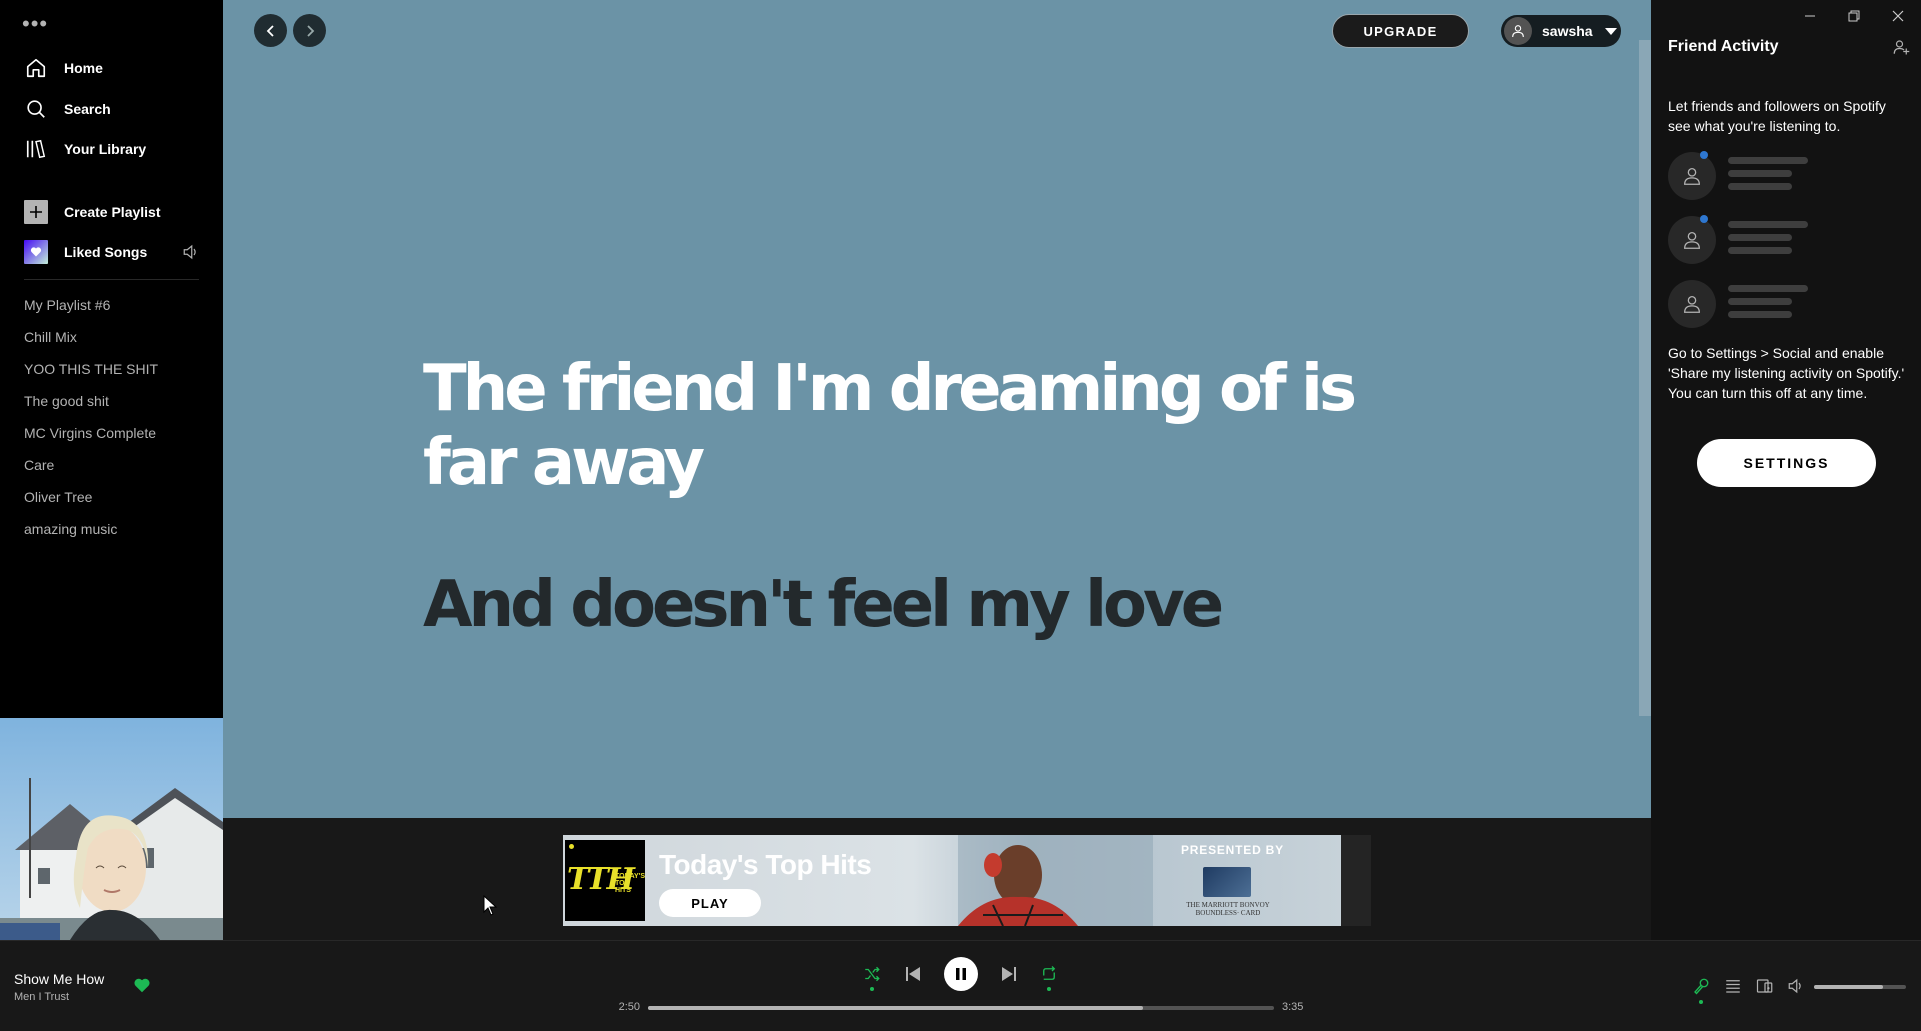 The height and width of the screenshot is (1031, 1921). I want to click on skip-previous-icon, so click(913, 974).